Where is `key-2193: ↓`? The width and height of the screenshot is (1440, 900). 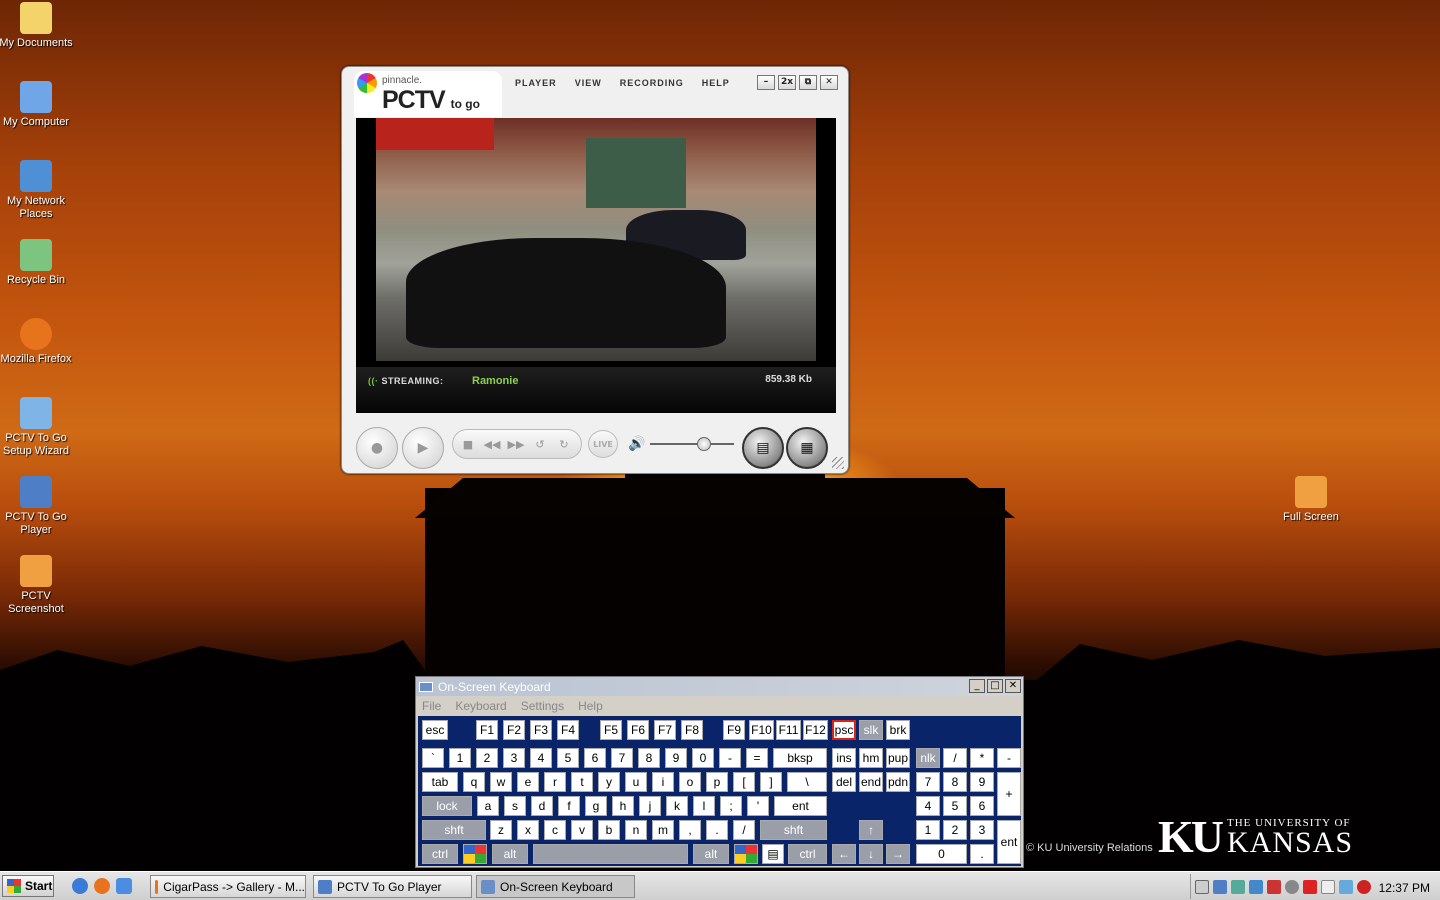 key-2193: ↓ is located at coordinates (871, 854).